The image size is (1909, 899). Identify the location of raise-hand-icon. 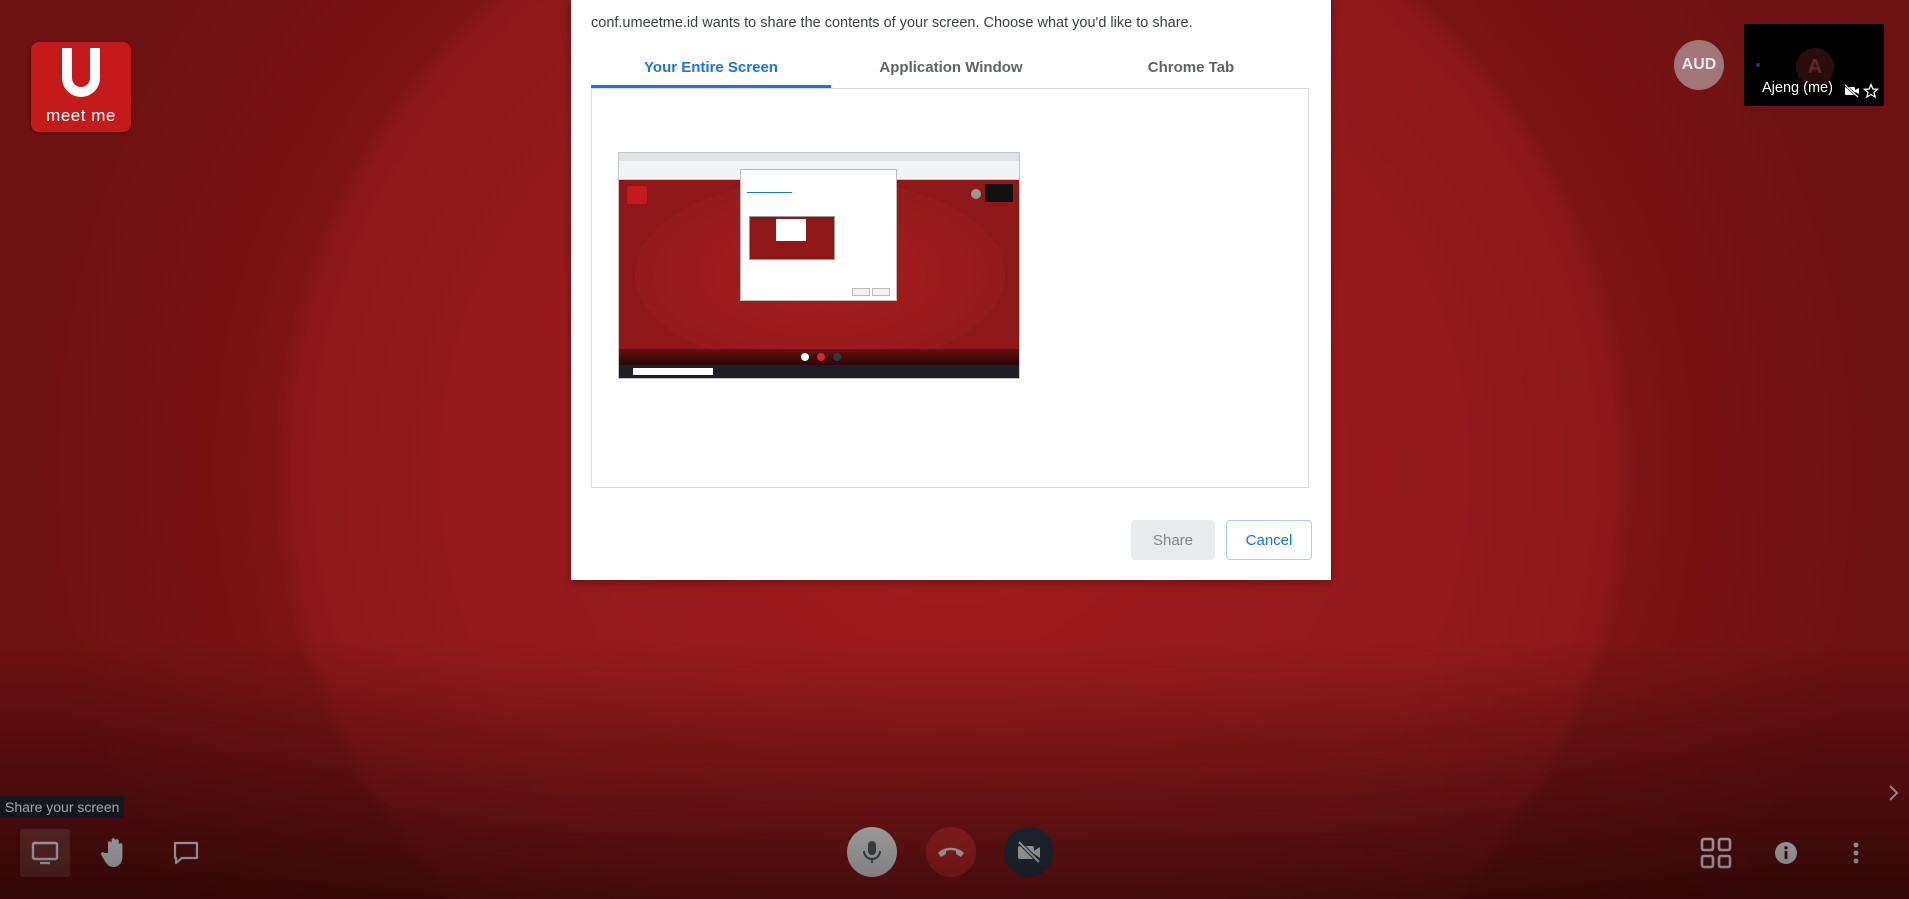
(112, 852).